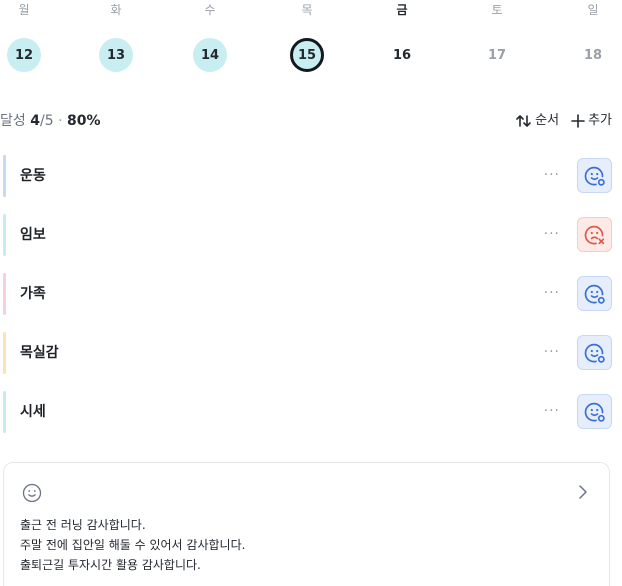  Describe the element at coordinates (27, 36) in the screenshot. I see `day-mon: 월 12` at that location.